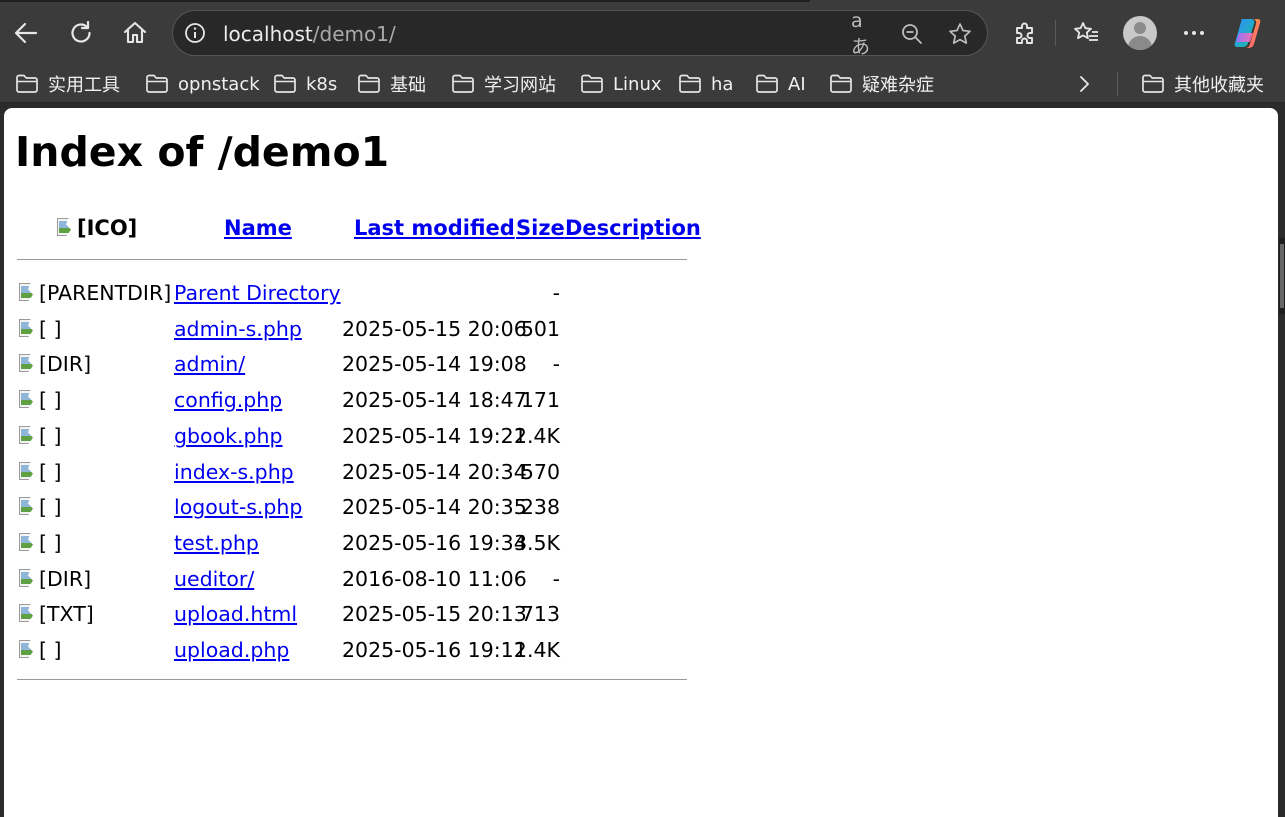  I want to click on read-aloud-button: aあ, so click(864, 34).